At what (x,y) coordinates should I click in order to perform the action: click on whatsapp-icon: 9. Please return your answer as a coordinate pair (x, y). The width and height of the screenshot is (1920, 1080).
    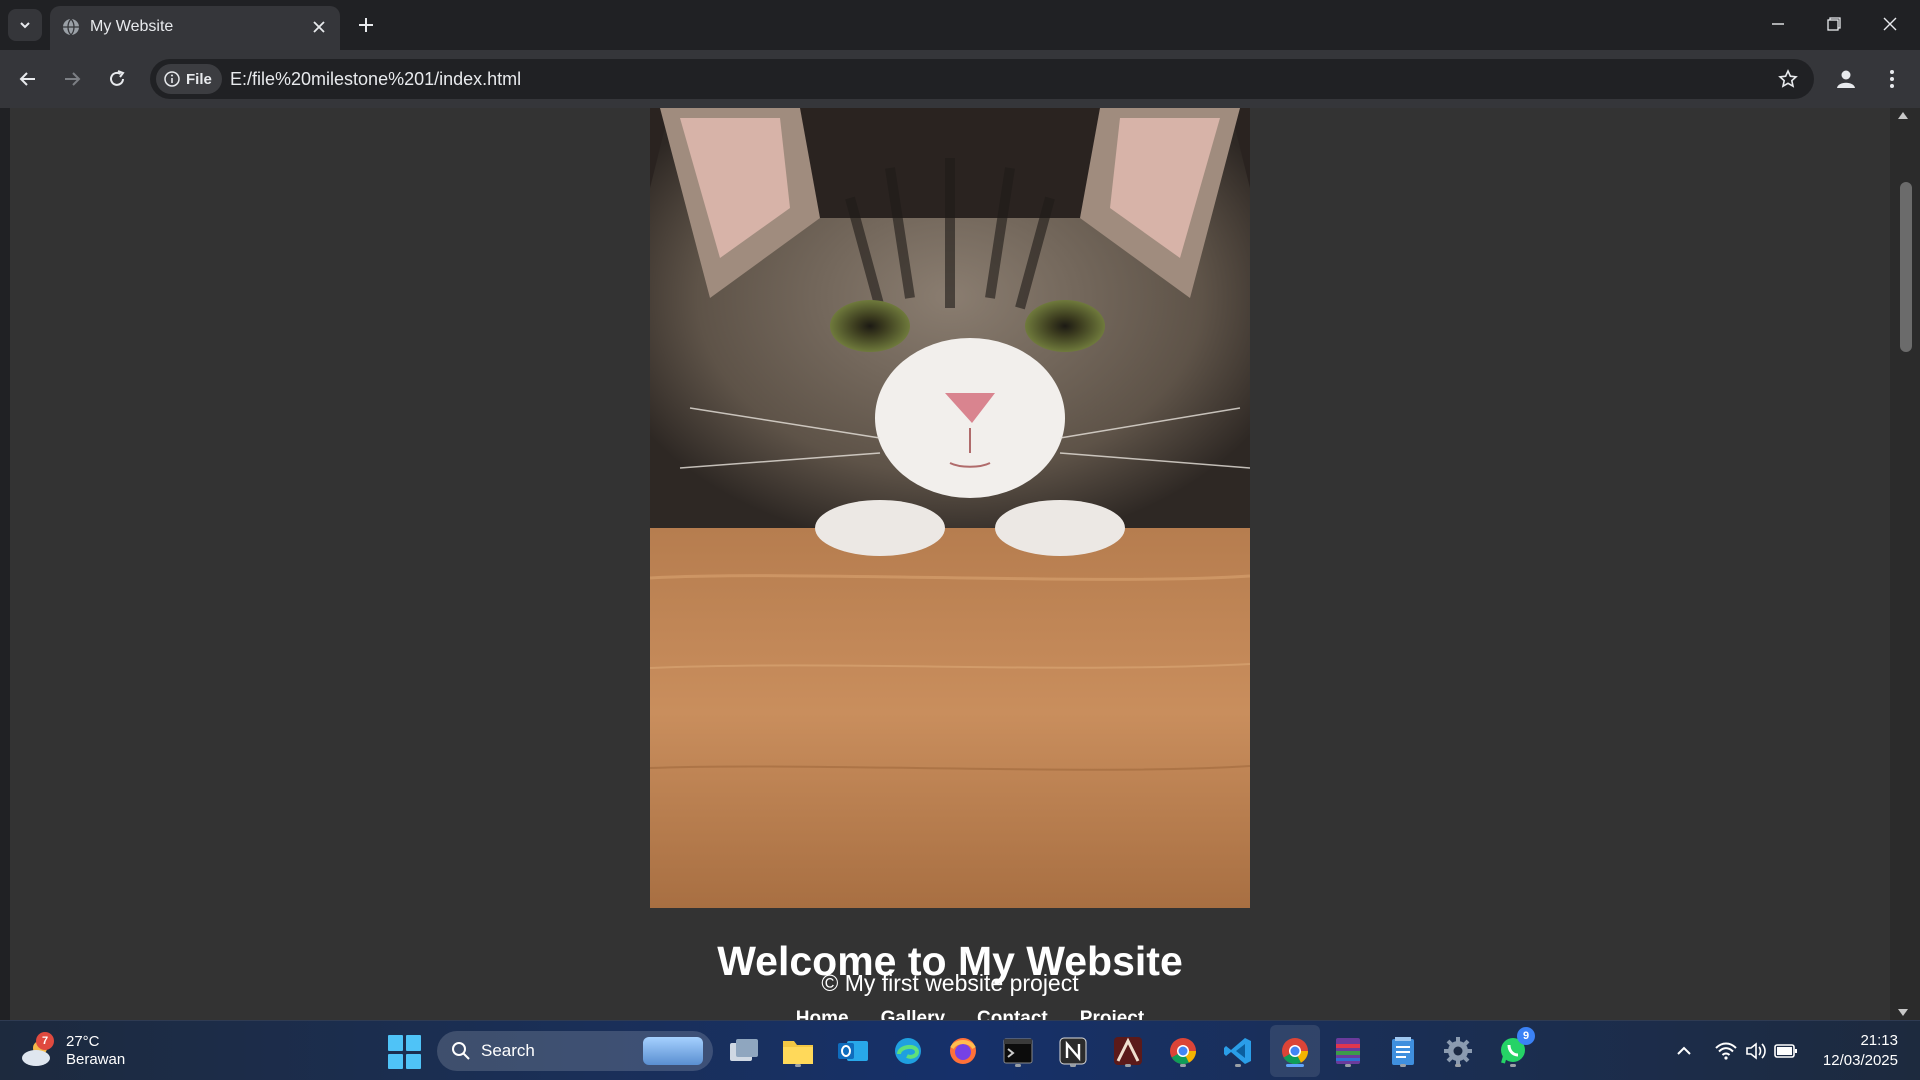
    Looking at the image, I should click on (1515, 1048).